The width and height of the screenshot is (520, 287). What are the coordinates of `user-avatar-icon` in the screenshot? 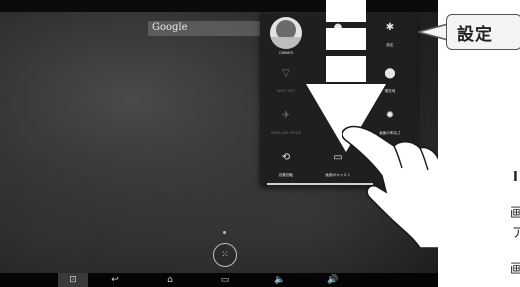 It's located at (286, 33).